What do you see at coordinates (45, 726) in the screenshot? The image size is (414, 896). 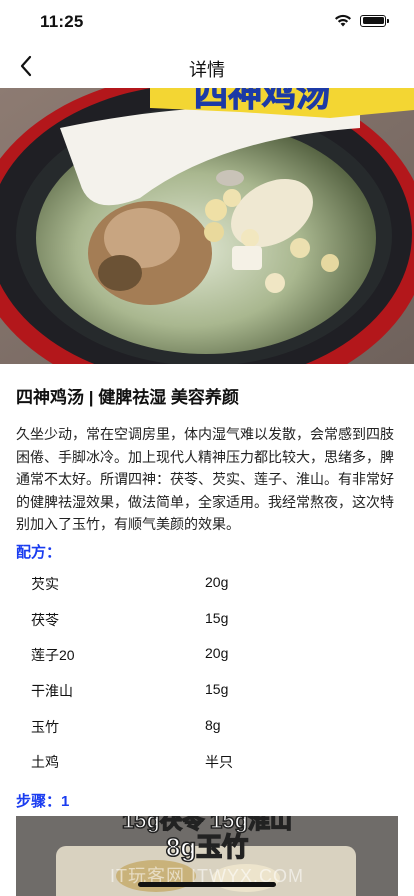 I see `ingredient-name: 玉竹` at bounding box center [45, 726].